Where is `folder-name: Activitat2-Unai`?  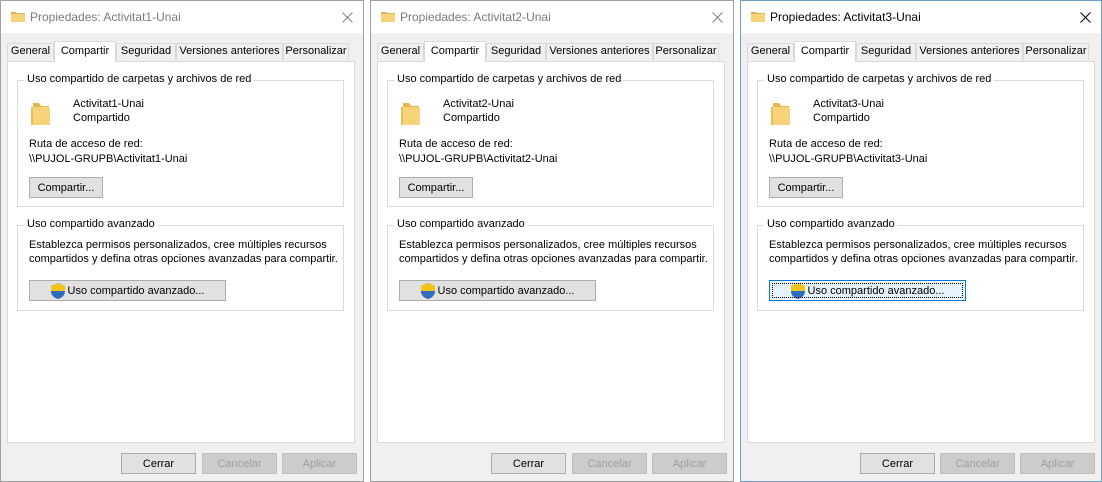
folder-name: Activitat2-Unai is located at coordinates (478, 104).